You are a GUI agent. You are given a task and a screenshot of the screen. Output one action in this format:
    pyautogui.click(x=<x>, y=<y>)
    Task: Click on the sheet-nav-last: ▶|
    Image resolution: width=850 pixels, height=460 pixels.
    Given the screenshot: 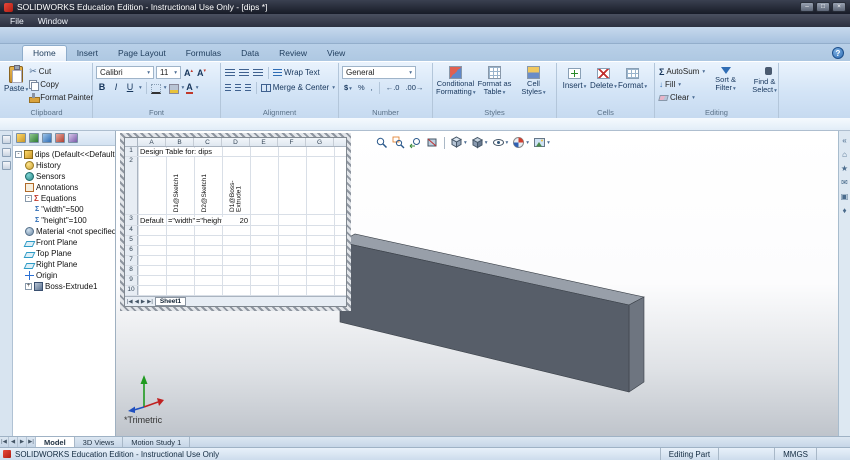 What is the action you would take?
    pyautogui.click(x=150, y=302)
    